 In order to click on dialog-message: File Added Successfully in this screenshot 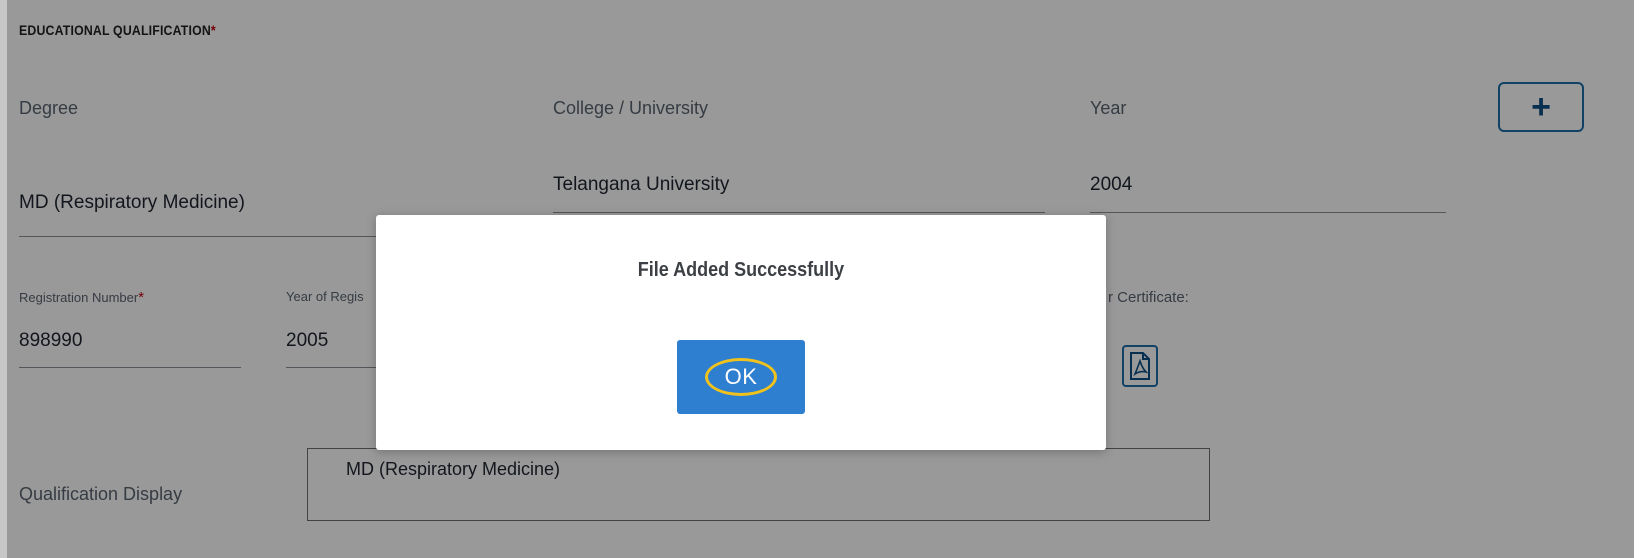, I will do `click(741, 270)`.